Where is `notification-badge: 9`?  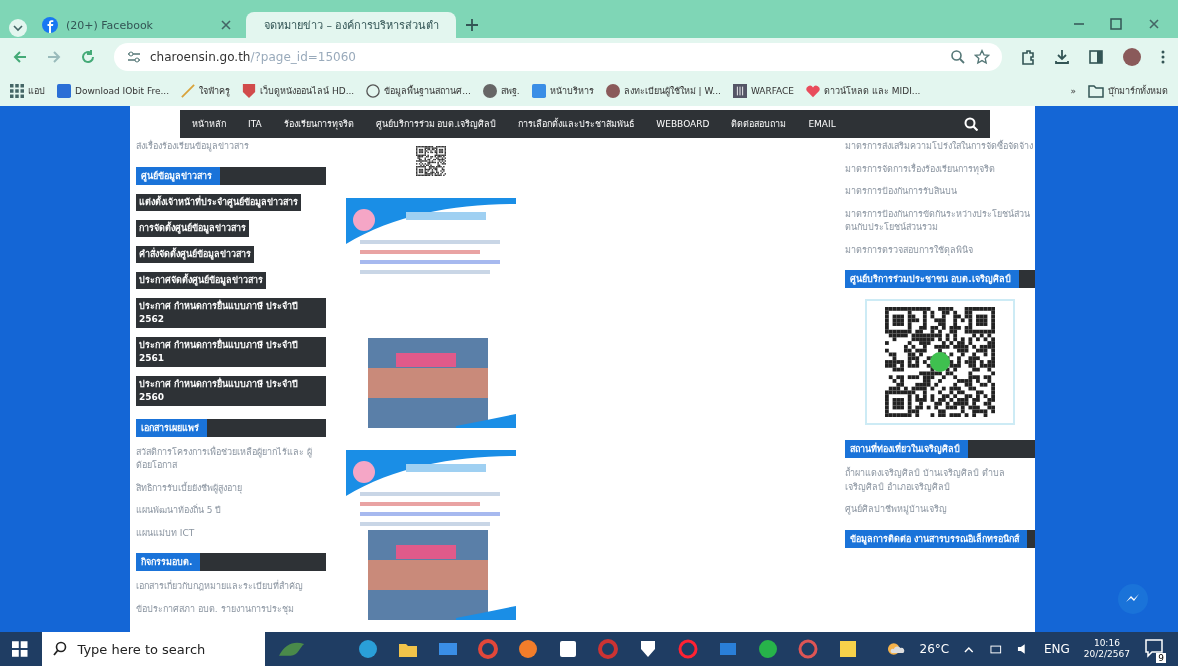
notification-badge: 9 is located at coordinates (1161, 657).